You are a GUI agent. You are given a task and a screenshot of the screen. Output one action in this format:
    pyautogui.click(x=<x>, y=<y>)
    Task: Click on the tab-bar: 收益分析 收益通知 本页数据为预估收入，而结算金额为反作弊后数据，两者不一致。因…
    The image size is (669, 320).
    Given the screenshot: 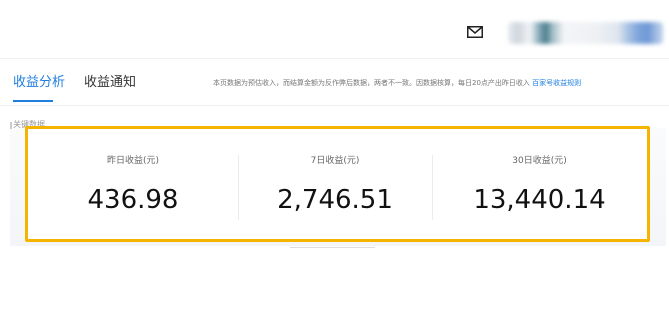 What is the action you would take?
    pyautogui.click(x=334, y=83)
    